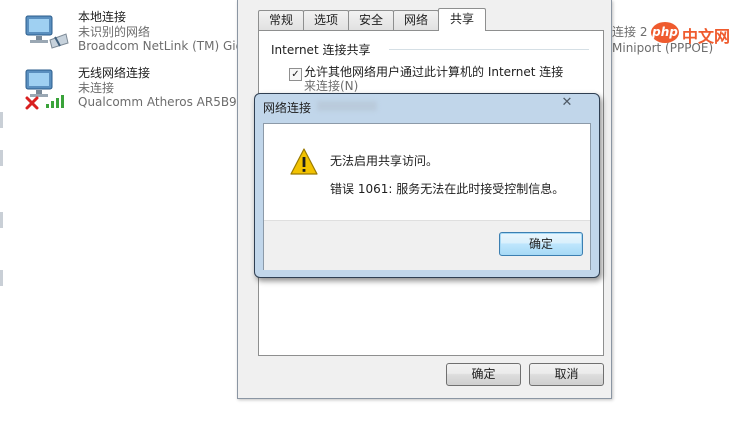 The image size is (741, 425). What do you see at coordinates (281, 20) in the screenshot?
I see `tab-general: 常规` at bounding box center [281, 20].